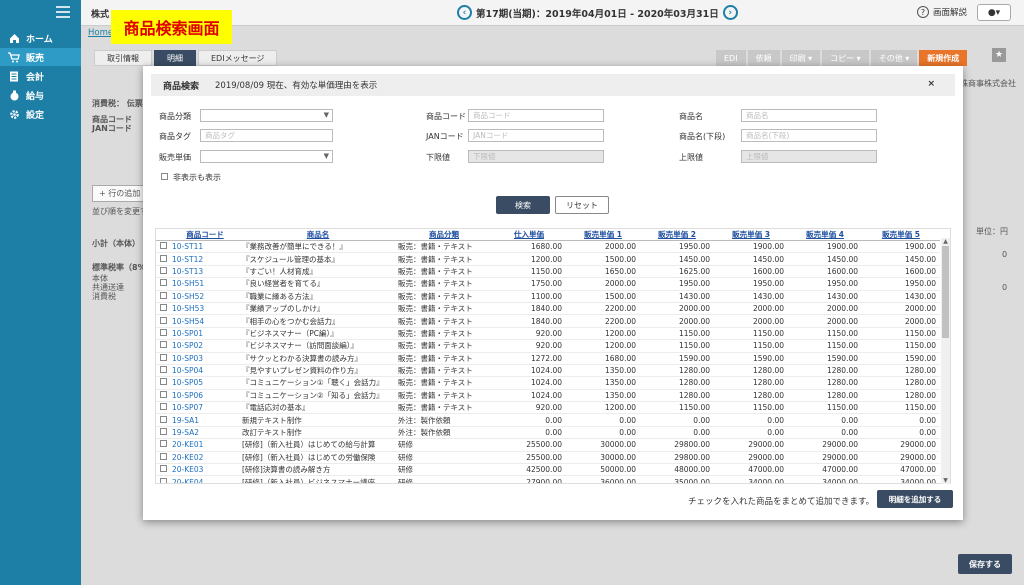  I want to click on column-header: 販売単価 4, so click(825, 235).